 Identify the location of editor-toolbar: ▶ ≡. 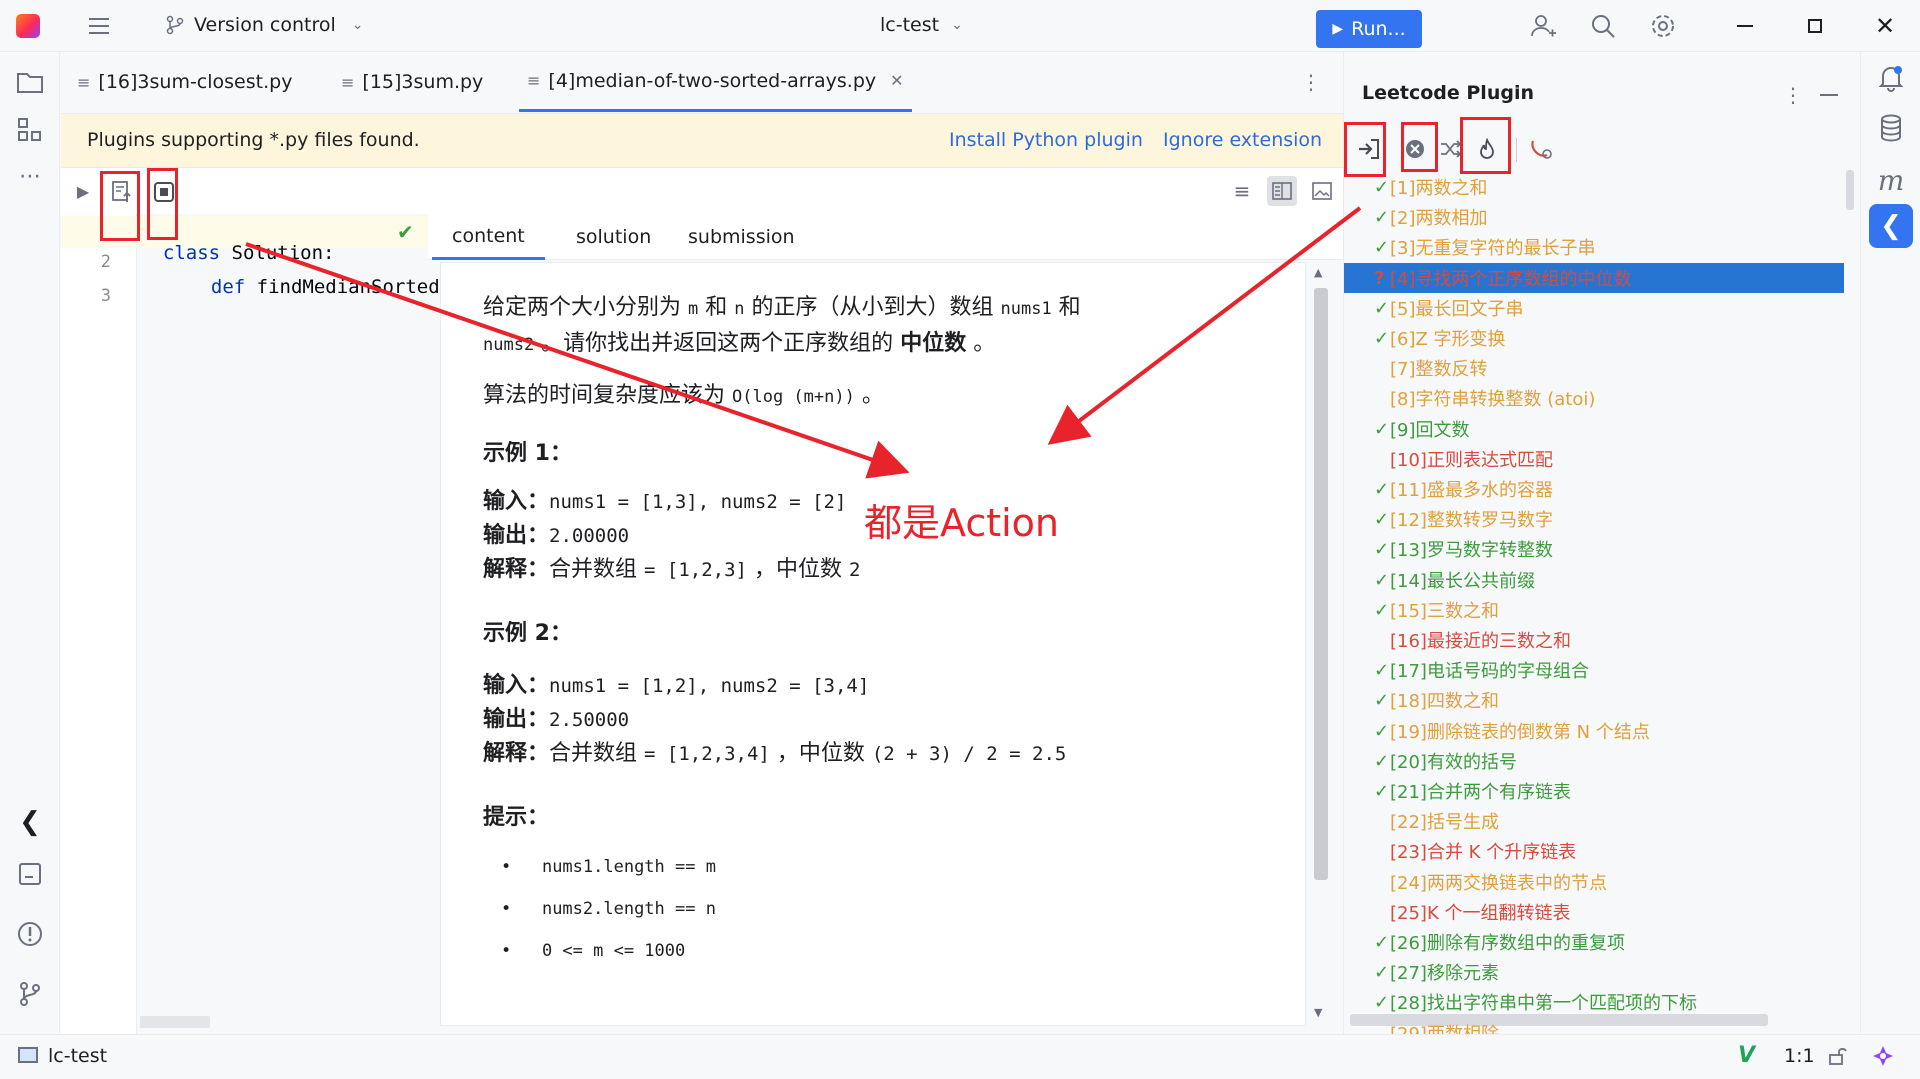
(702, 191).